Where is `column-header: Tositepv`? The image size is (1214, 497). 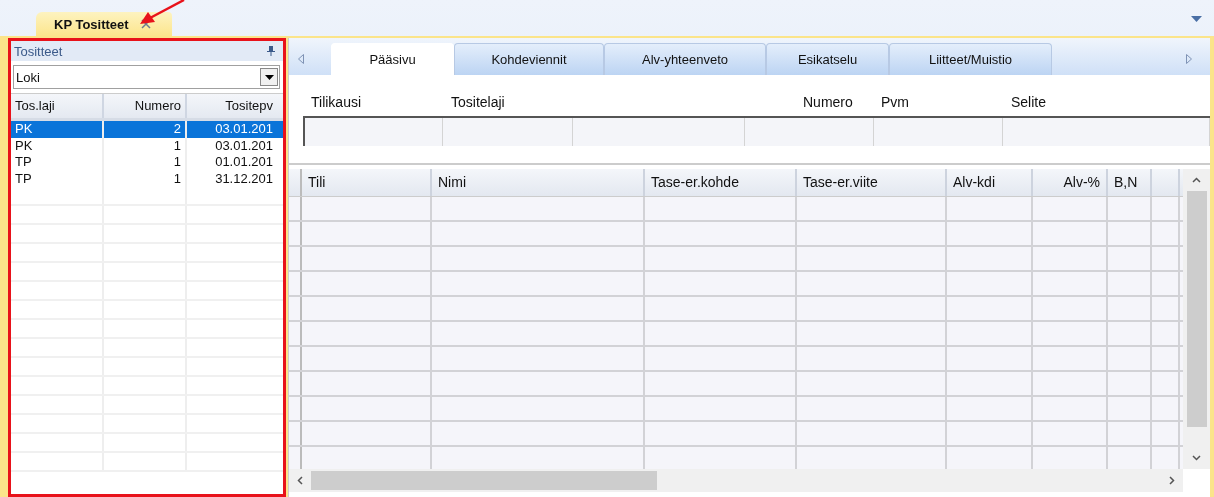 column-header: Tositepv is located at coordinates (232, 106).